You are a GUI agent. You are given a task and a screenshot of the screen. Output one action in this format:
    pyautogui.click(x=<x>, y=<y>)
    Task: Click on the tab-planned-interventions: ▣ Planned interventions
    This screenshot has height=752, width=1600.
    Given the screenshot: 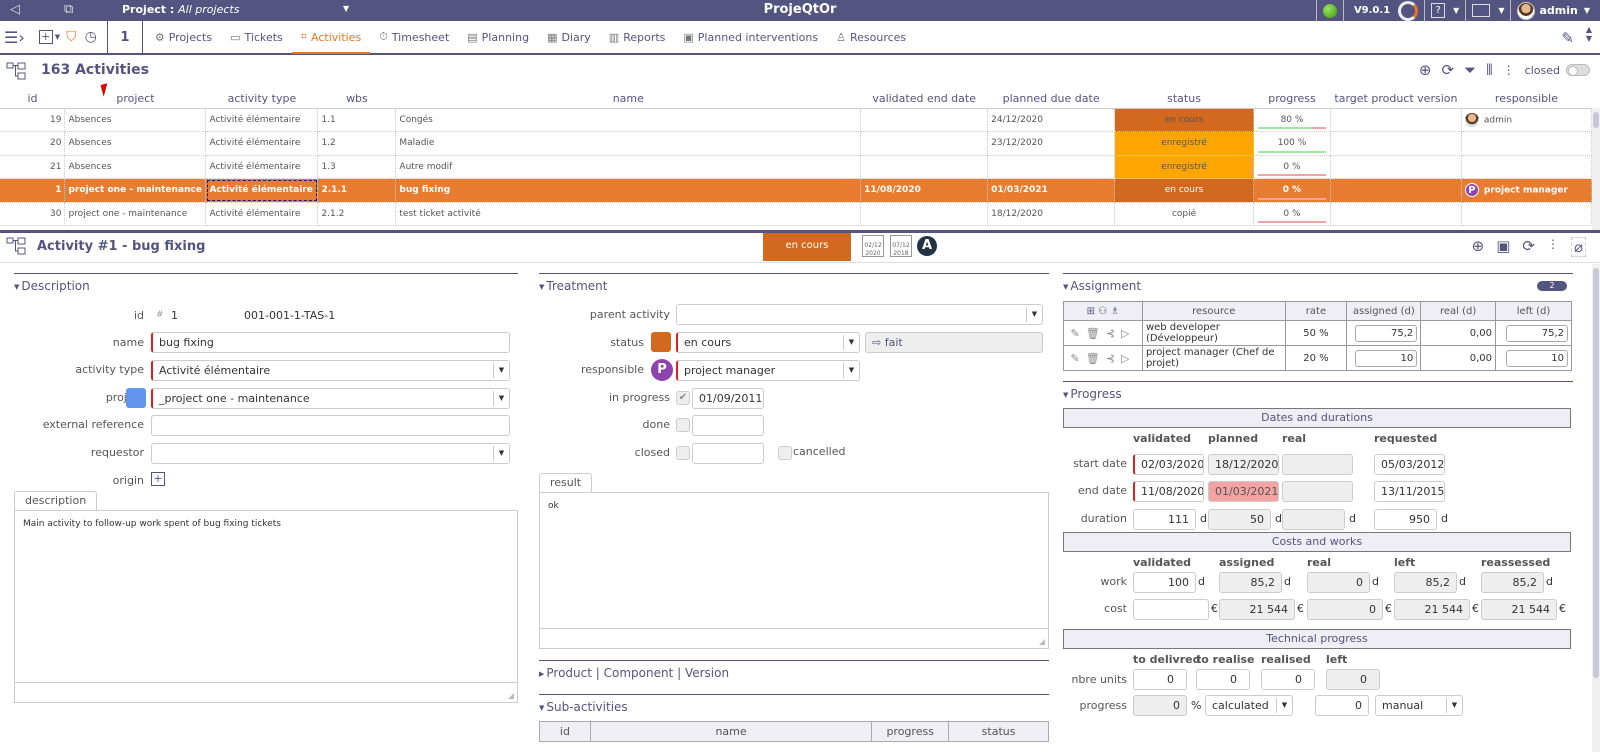 What is the action you would take?
    pyautogui.click(x=750, y=37)
    